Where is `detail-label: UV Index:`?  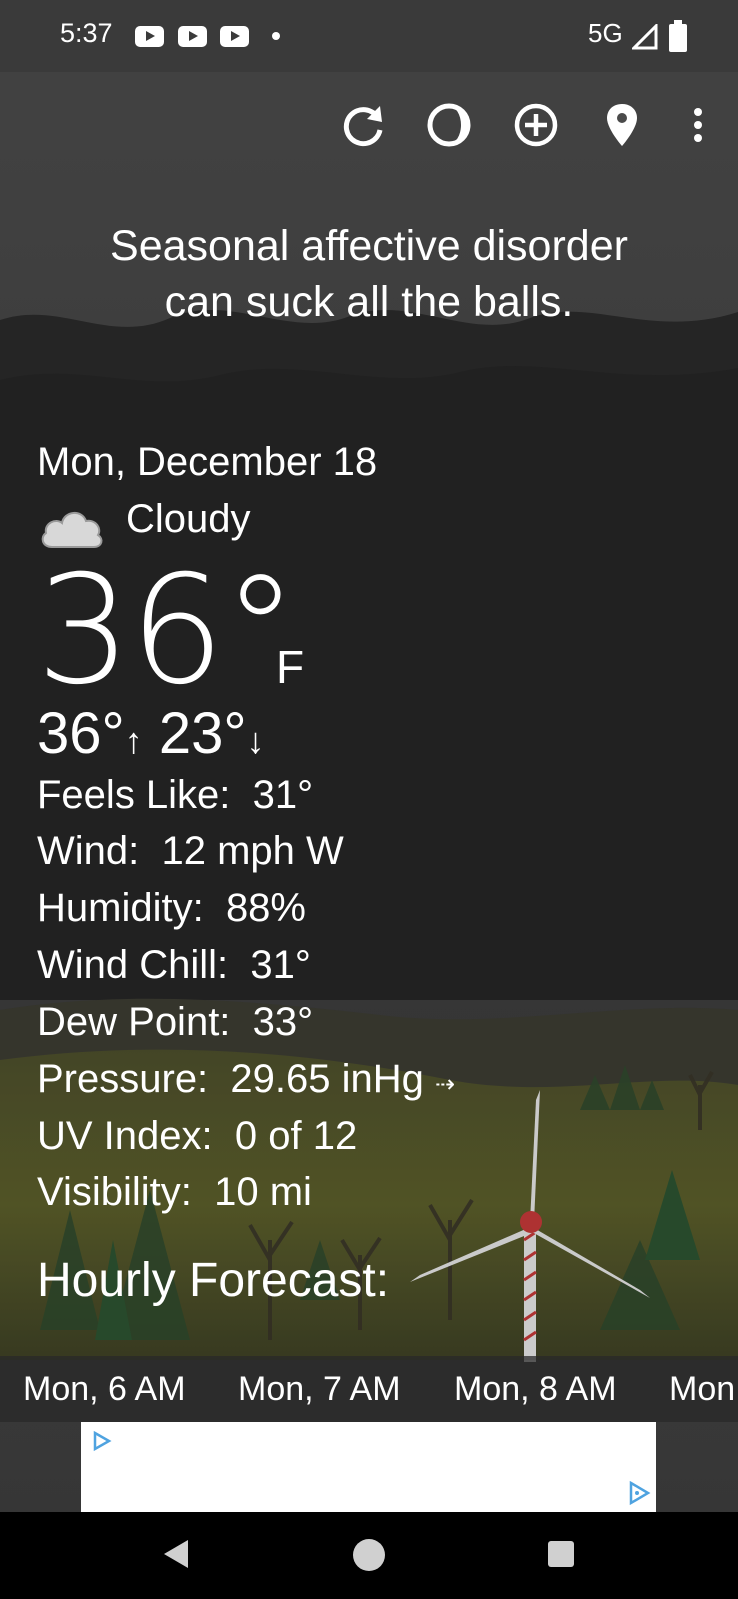 detail-label: UV Index: is located at coordinates (125, 1136).